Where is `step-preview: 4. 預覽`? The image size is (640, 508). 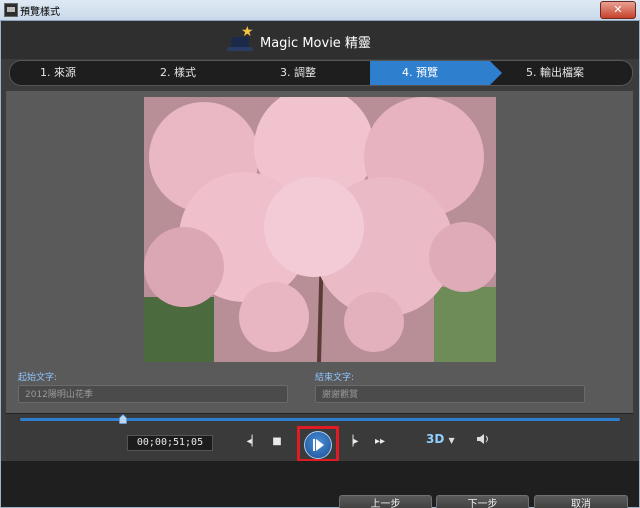 step-preview: 4. 預覽 is located at coordinates (436, 73).